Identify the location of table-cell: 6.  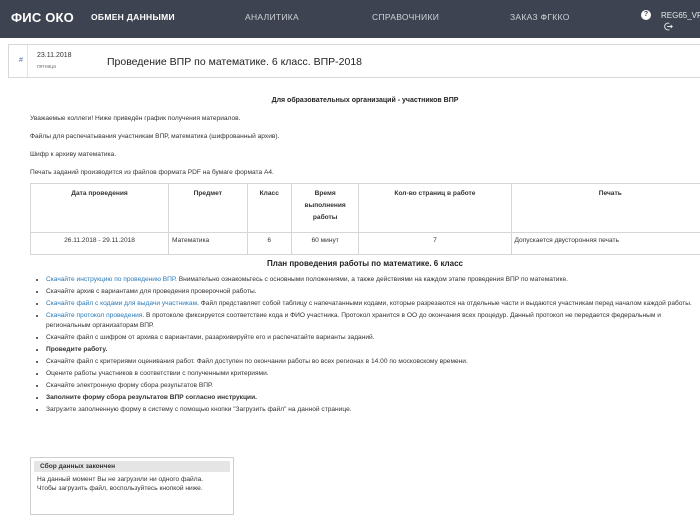
(269, 244).